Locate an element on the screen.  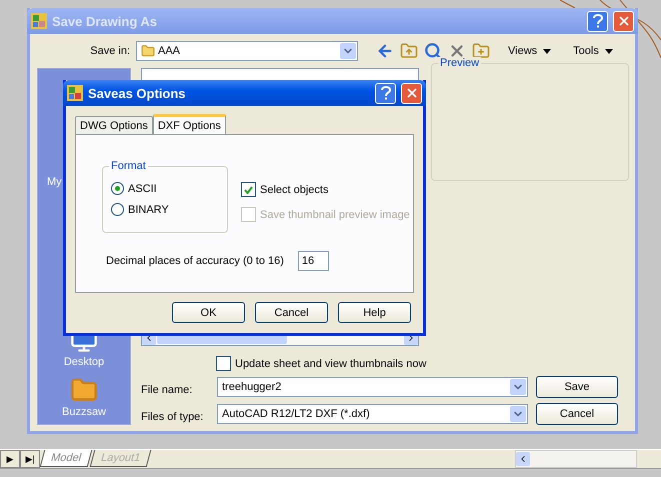
field-label: File name: is located at coordinates (167, 389).